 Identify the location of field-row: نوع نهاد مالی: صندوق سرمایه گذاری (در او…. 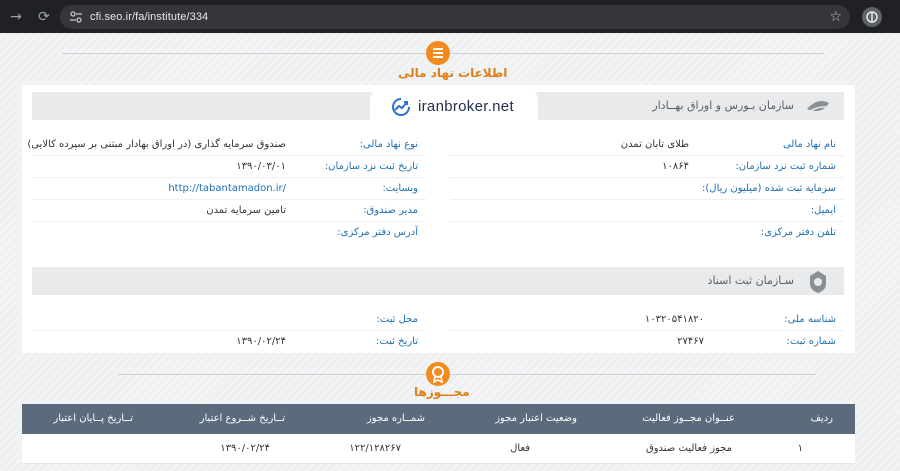
(226, 145).